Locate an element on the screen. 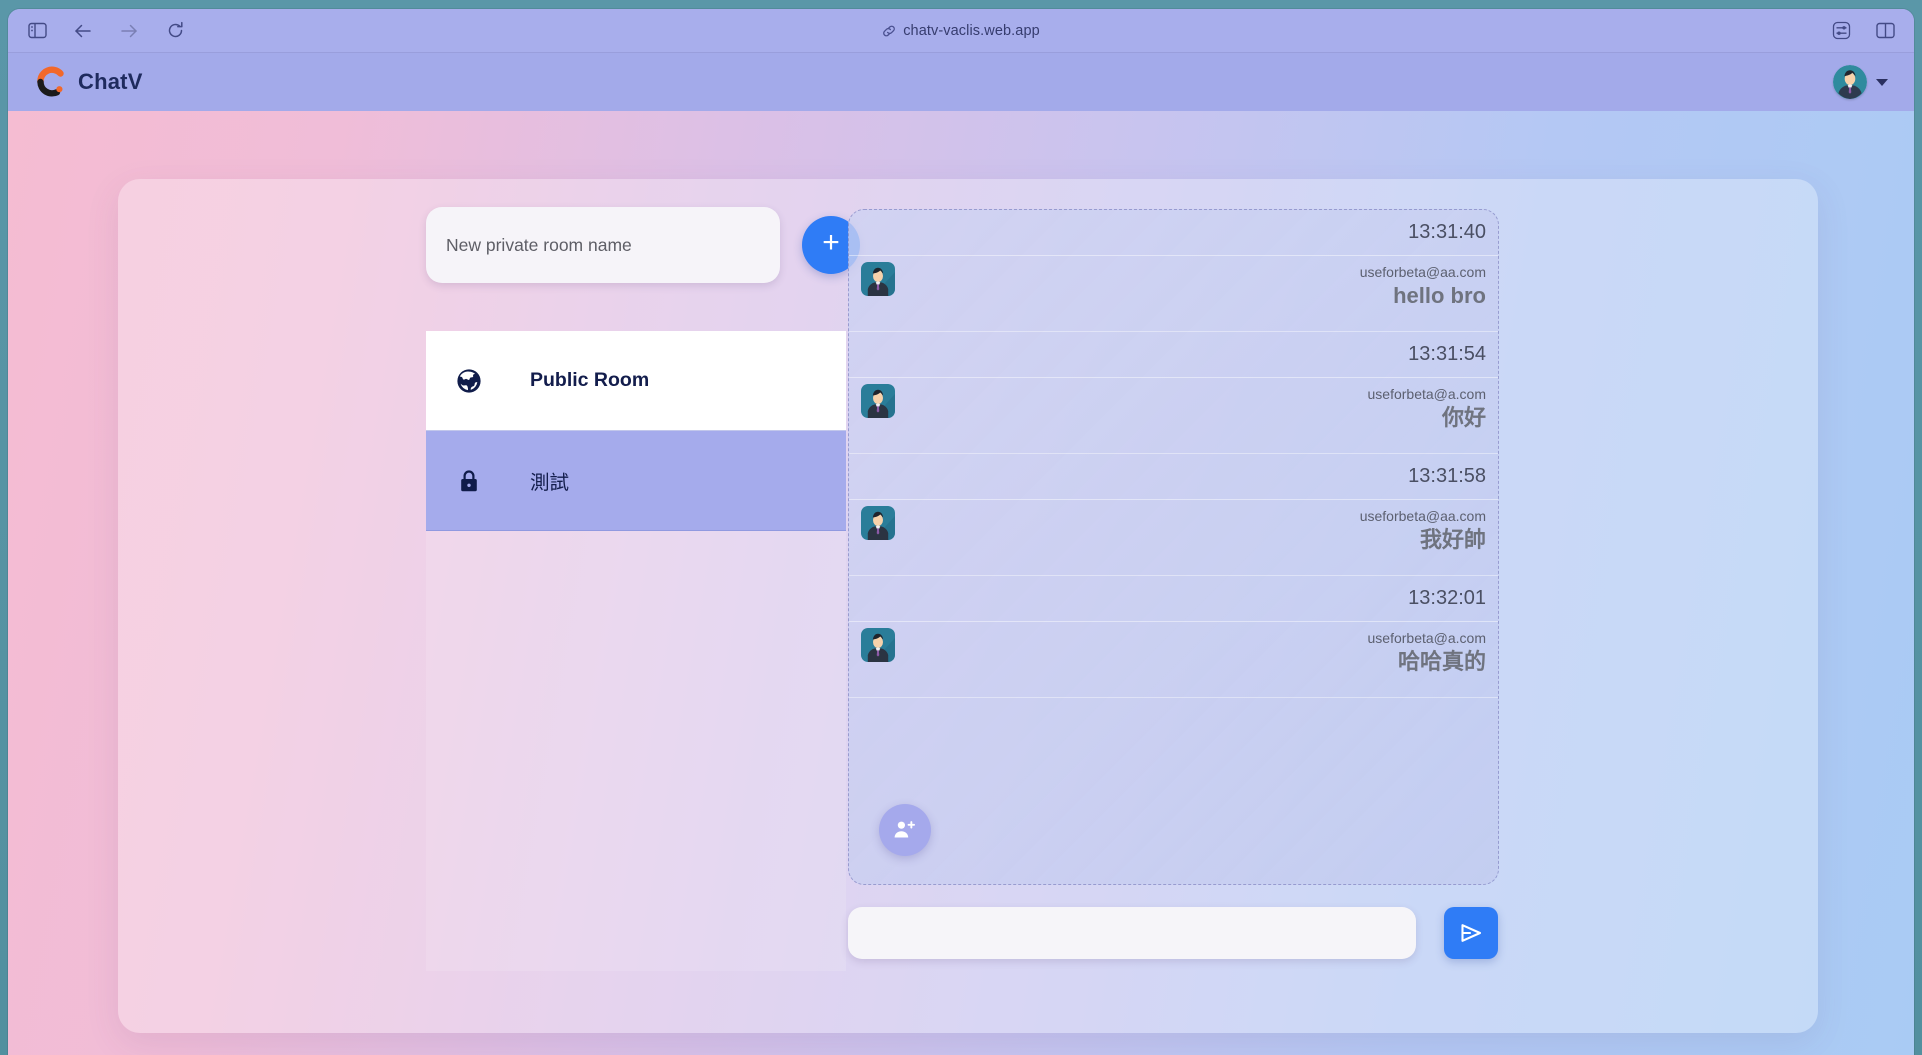 The height and width of the screenshot is (1055, 1922). brand-name: ChatV is located at coordinates (110, 81).